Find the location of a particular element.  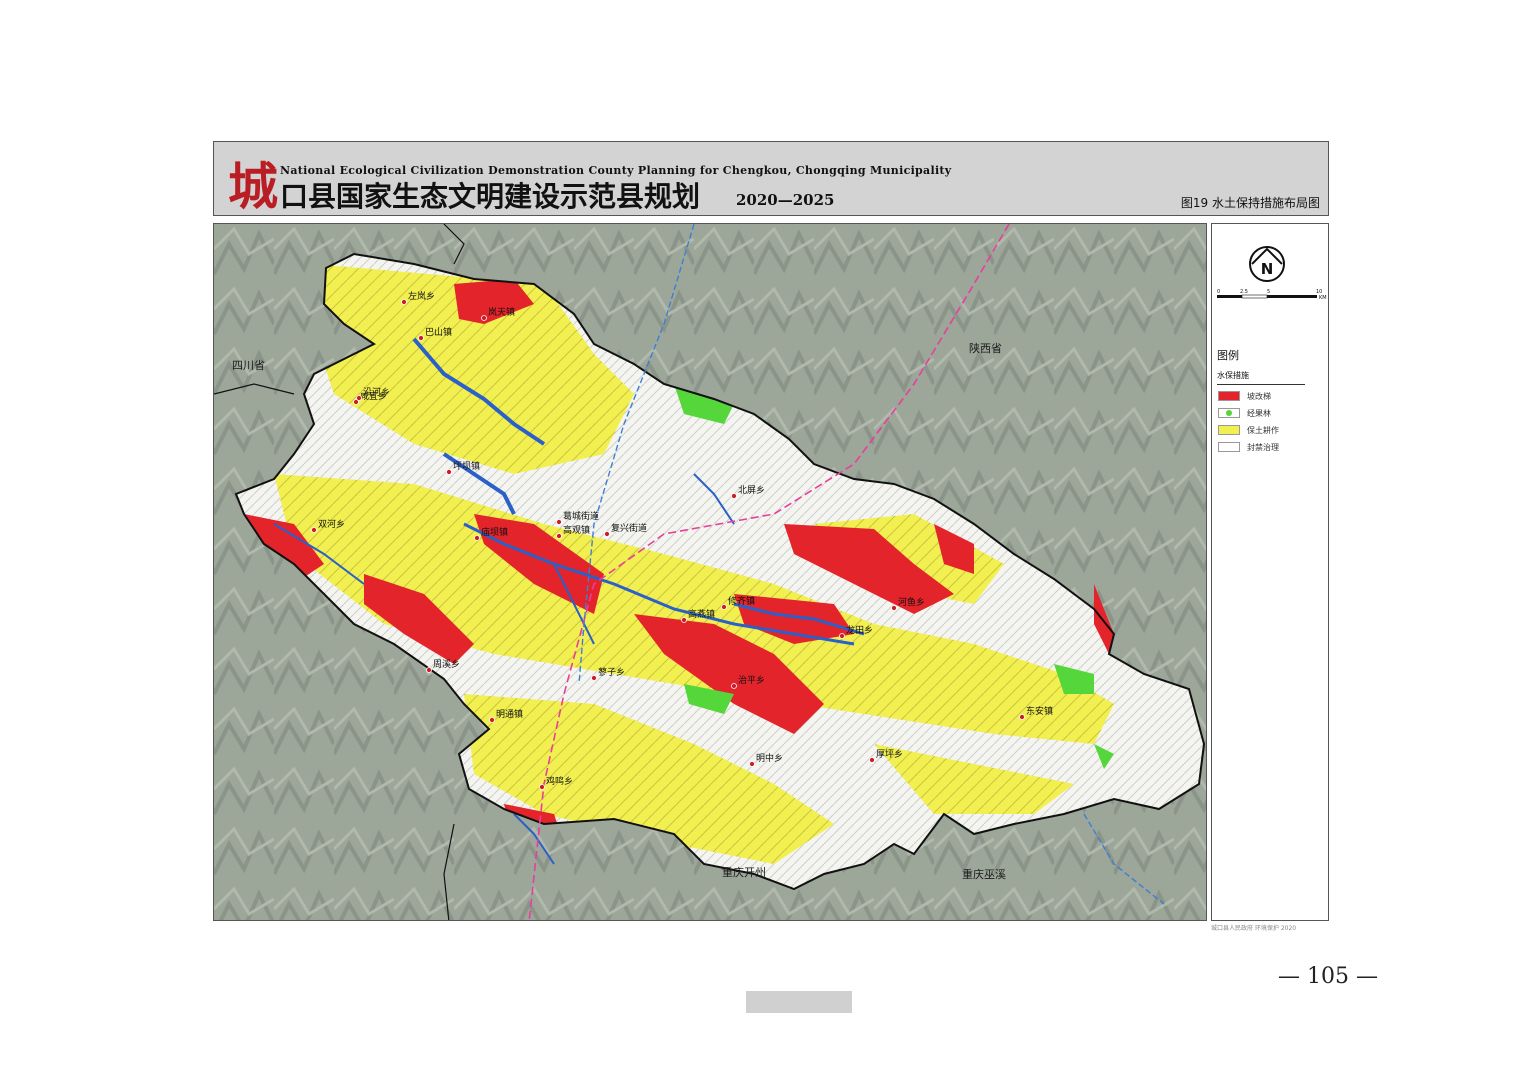

place-name: 厚坪乡 is located at coordinates (889, 754).